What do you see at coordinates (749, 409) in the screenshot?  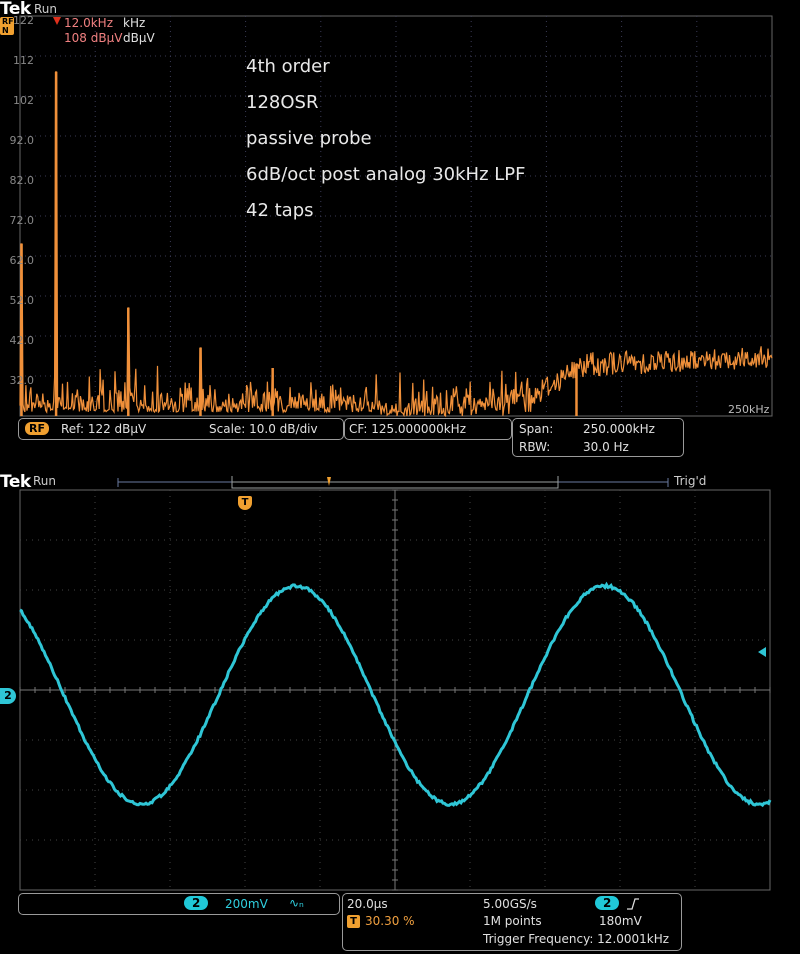 I see `span-end-label: 250kHz` at bounding box center [749, 409].